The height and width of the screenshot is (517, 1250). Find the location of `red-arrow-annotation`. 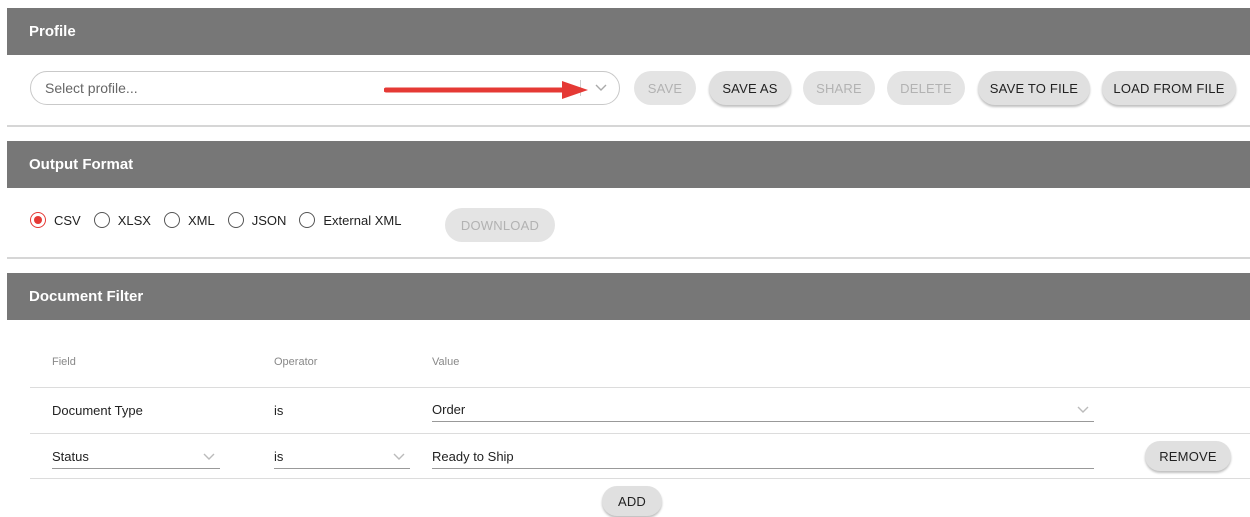

red-arrow-annotation is located at coordinates (486, 90).